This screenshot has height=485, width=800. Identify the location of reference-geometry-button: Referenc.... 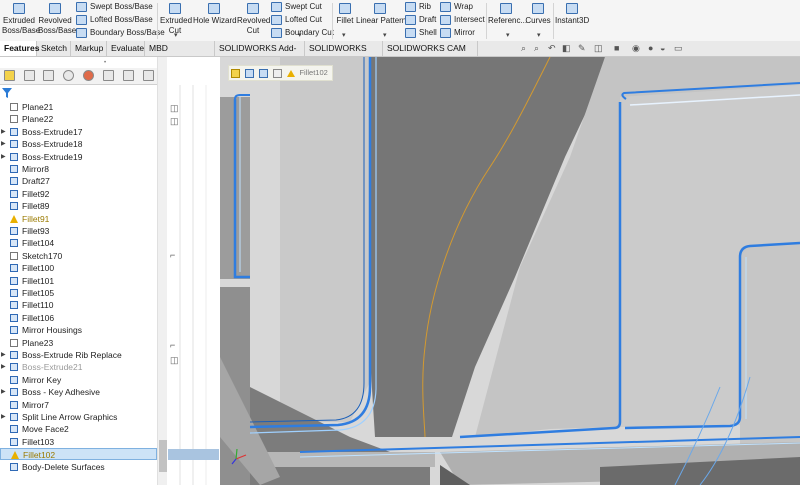
(507, 14).